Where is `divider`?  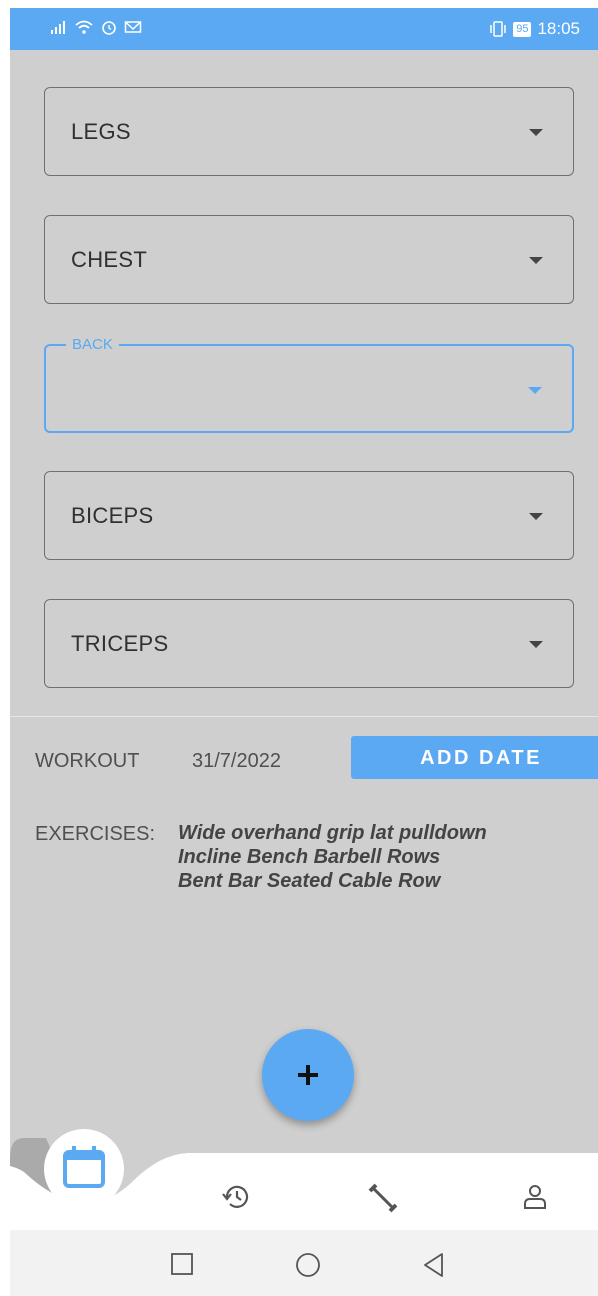
divider is located at coordinates (304, 716).